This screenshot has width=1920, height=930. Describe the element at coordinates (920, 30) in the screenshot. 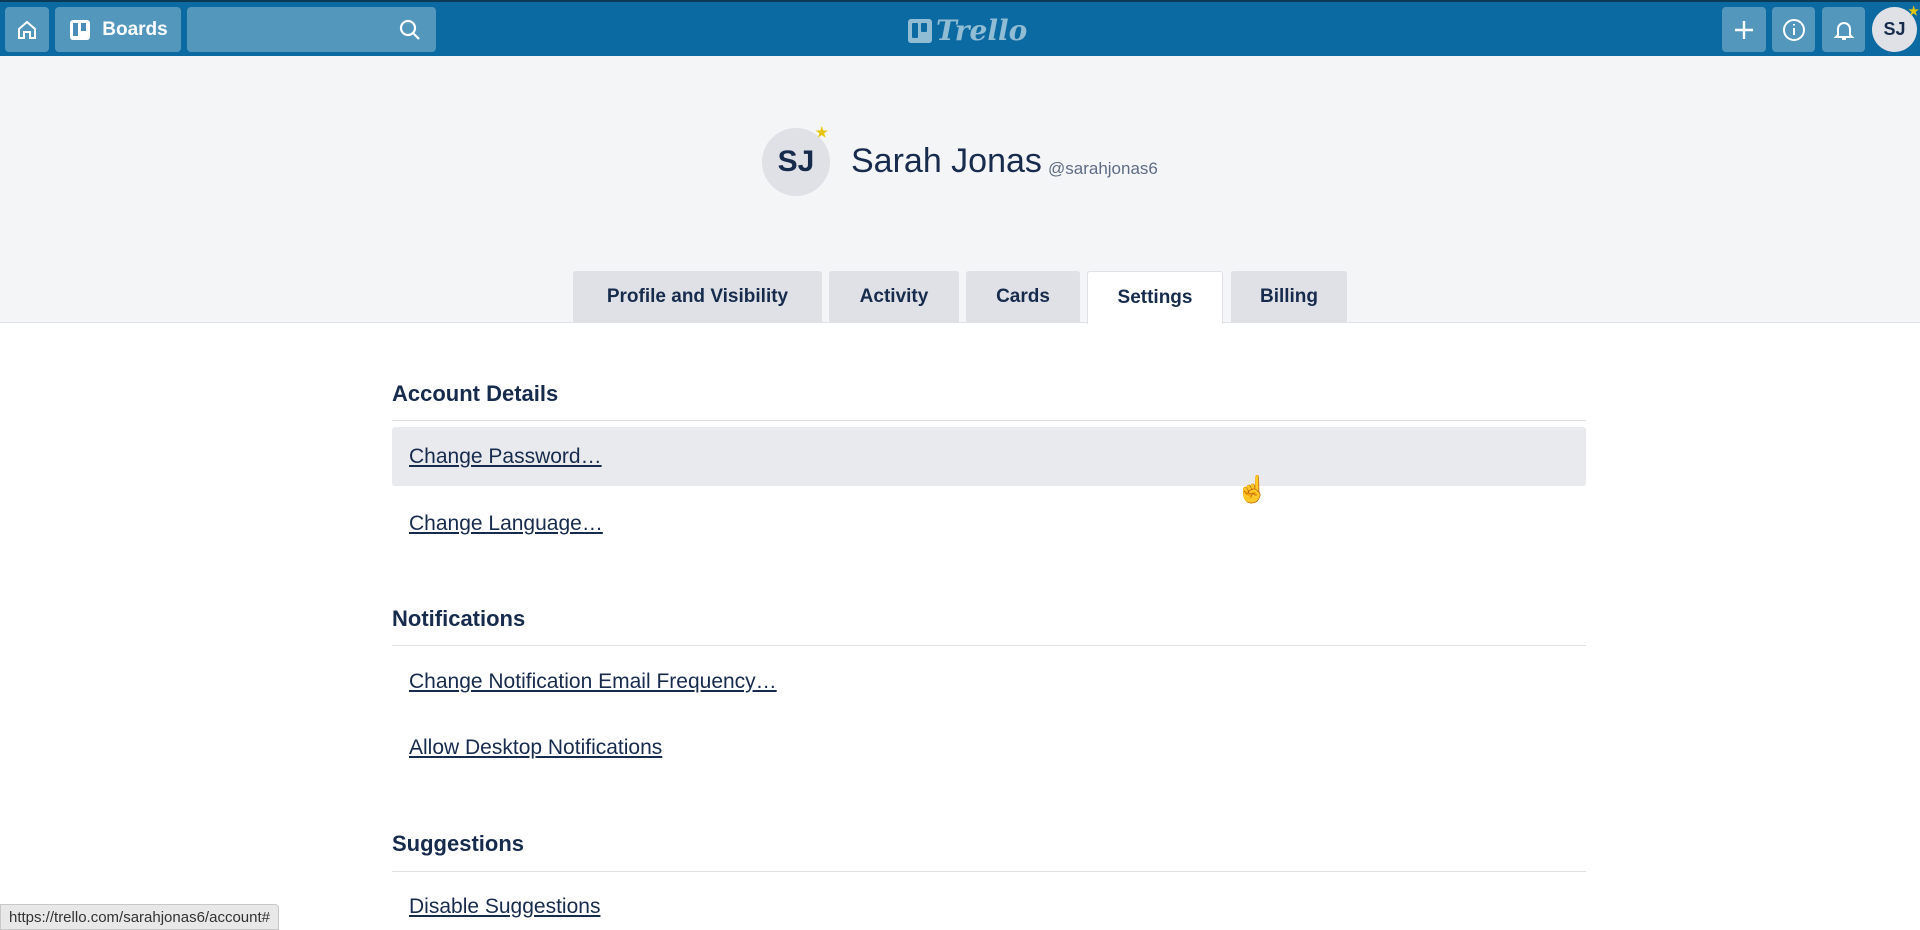

I see `trello-logo-icon` at that location.